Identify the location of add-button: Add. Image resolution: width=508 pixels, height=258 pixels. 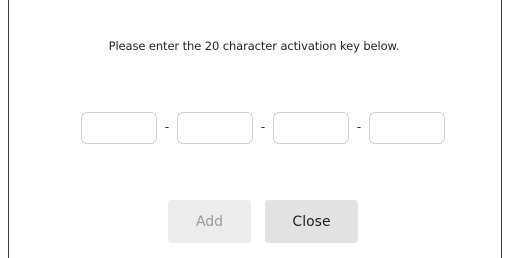
(209, 221).